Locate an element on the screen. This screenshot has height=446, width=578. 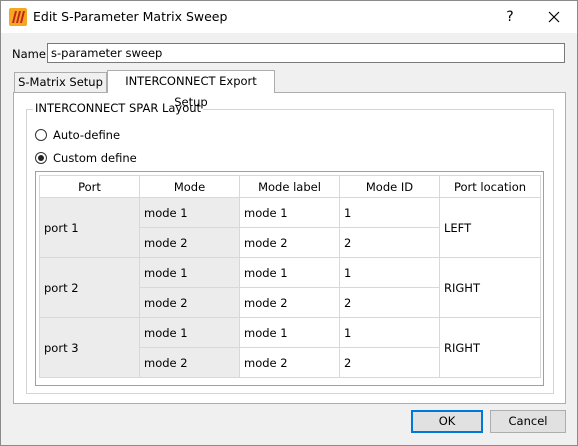
column-header-port: Port is located at coordinates (89, 186).